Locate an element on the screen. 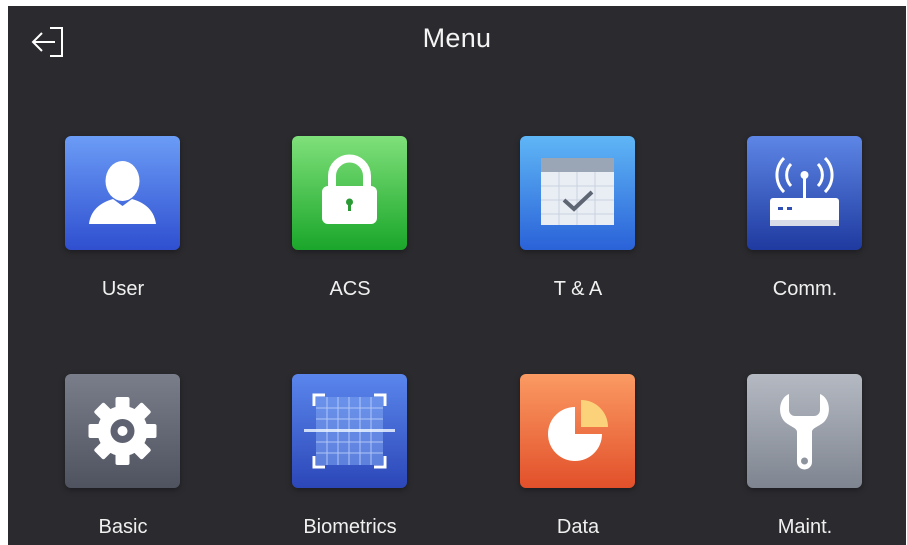 This screenshot has width=907, height=545. gear-icon is located at coordinates (122, 431).